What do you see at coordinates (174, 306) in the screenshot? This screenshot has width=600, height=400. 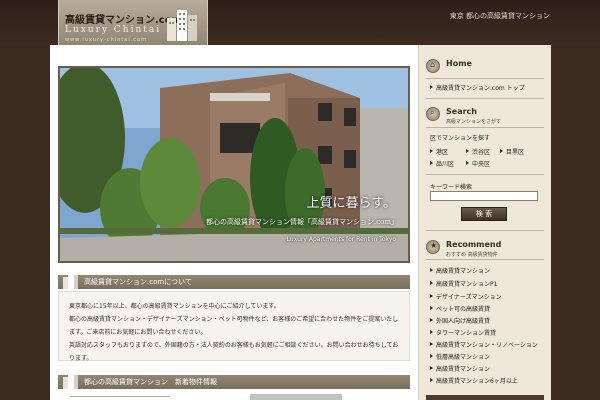 I see `about-paragraph: 東京都心に15年以上、都心の高級賃貸マンションを中心にご紹介しています。` at bounding box center [174, 306].